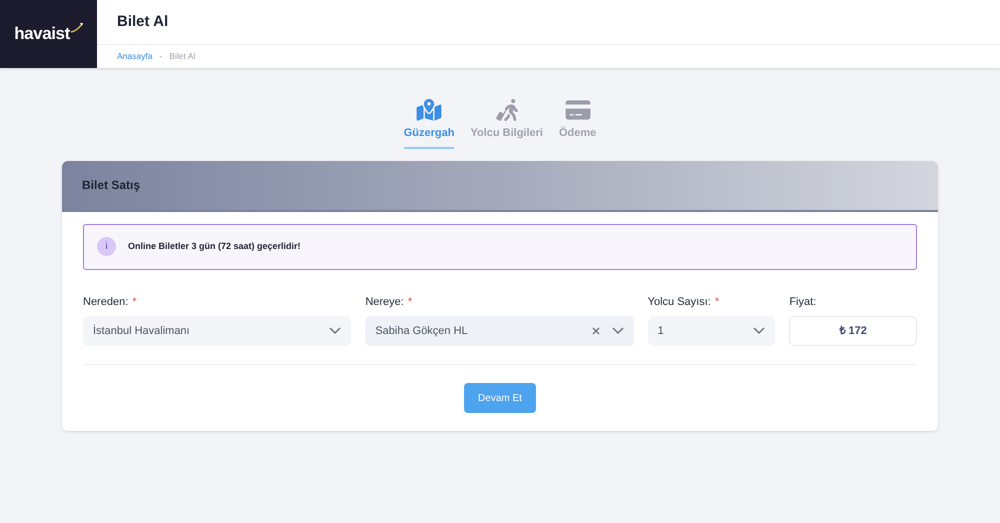 This screenshot has height=523, width=1000. I want to click on card-title: Bilet Satış, so click(111, 185).